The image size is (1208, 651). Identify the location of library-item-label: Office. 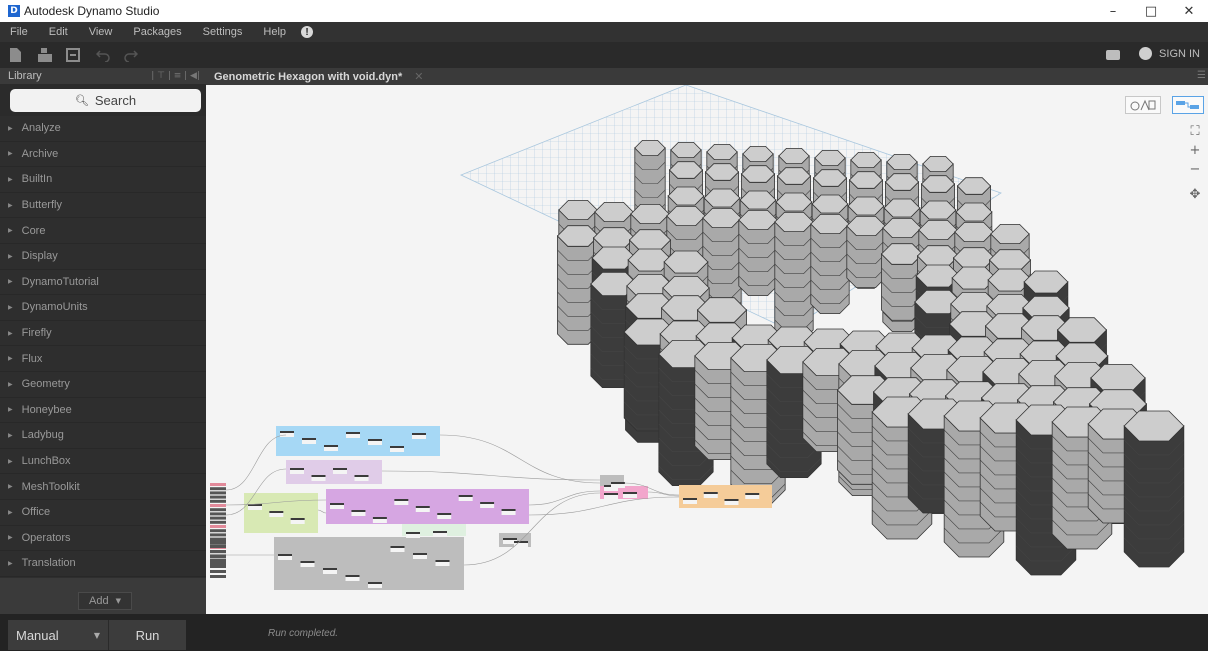
(36, 512).